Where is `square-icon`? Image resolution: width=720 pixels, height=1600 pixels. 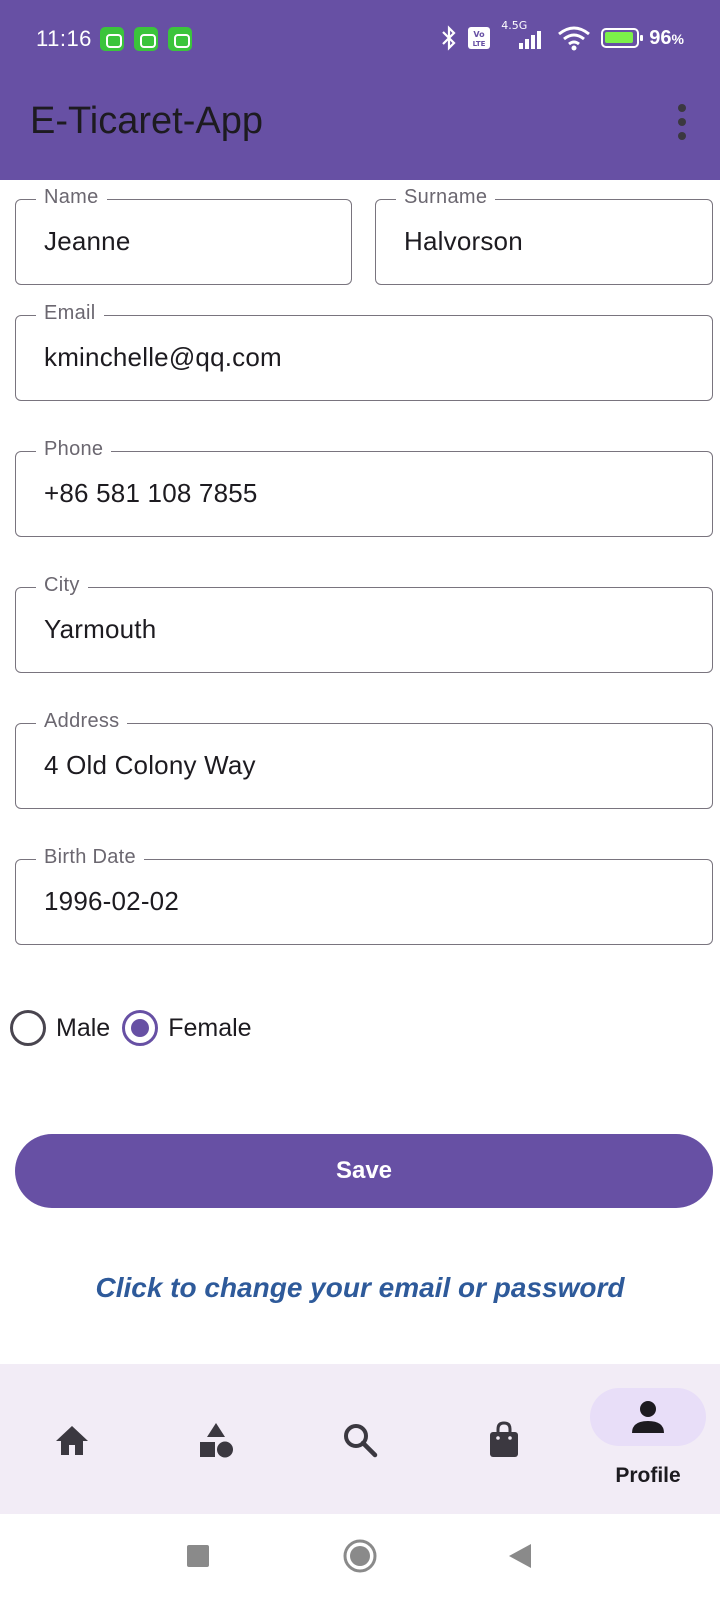 square-icon is located at coordinates (198, 1556).